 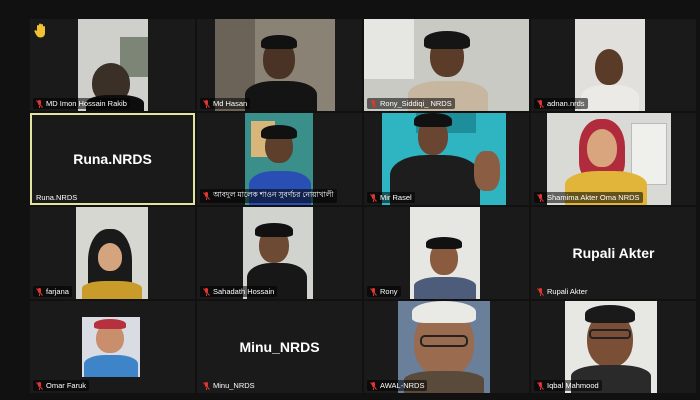 I want to click on participant-name-label: Iqbal Mahmood, so click(x=568, y=385).